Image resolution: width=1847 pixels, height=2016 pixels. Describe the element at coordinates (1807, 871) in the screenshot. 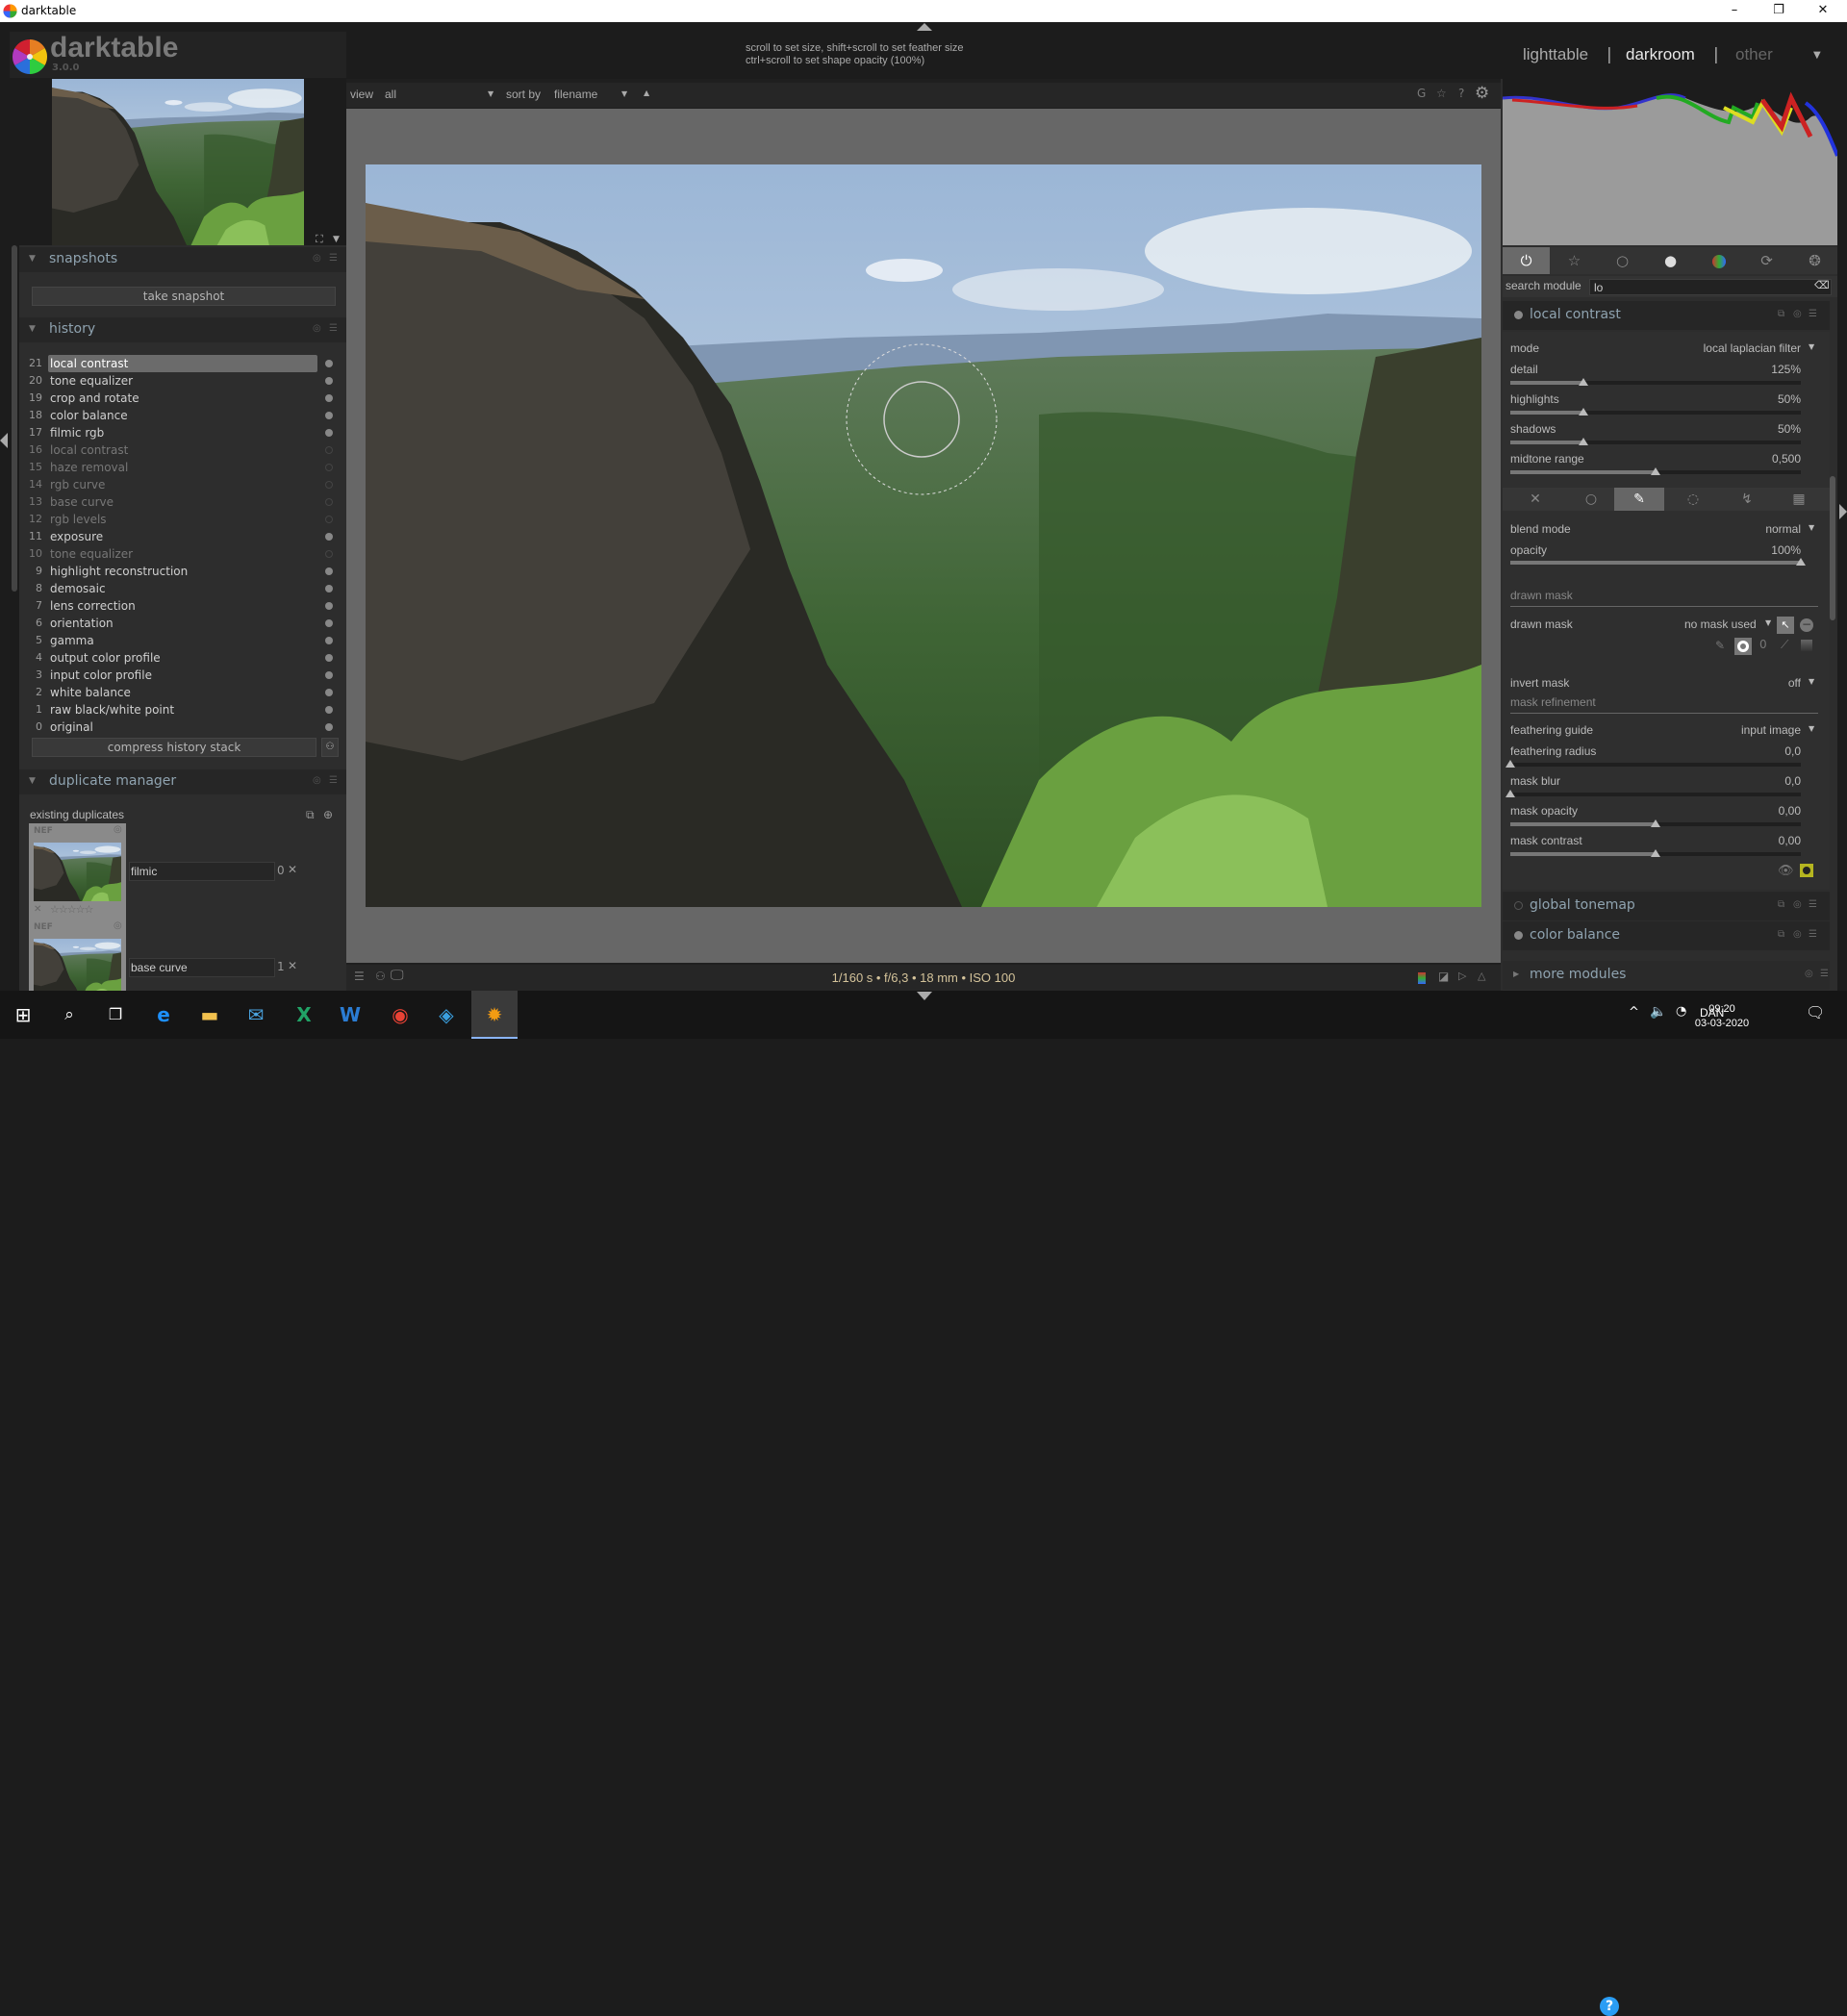

I see `mask-indicator-icon` at that location.